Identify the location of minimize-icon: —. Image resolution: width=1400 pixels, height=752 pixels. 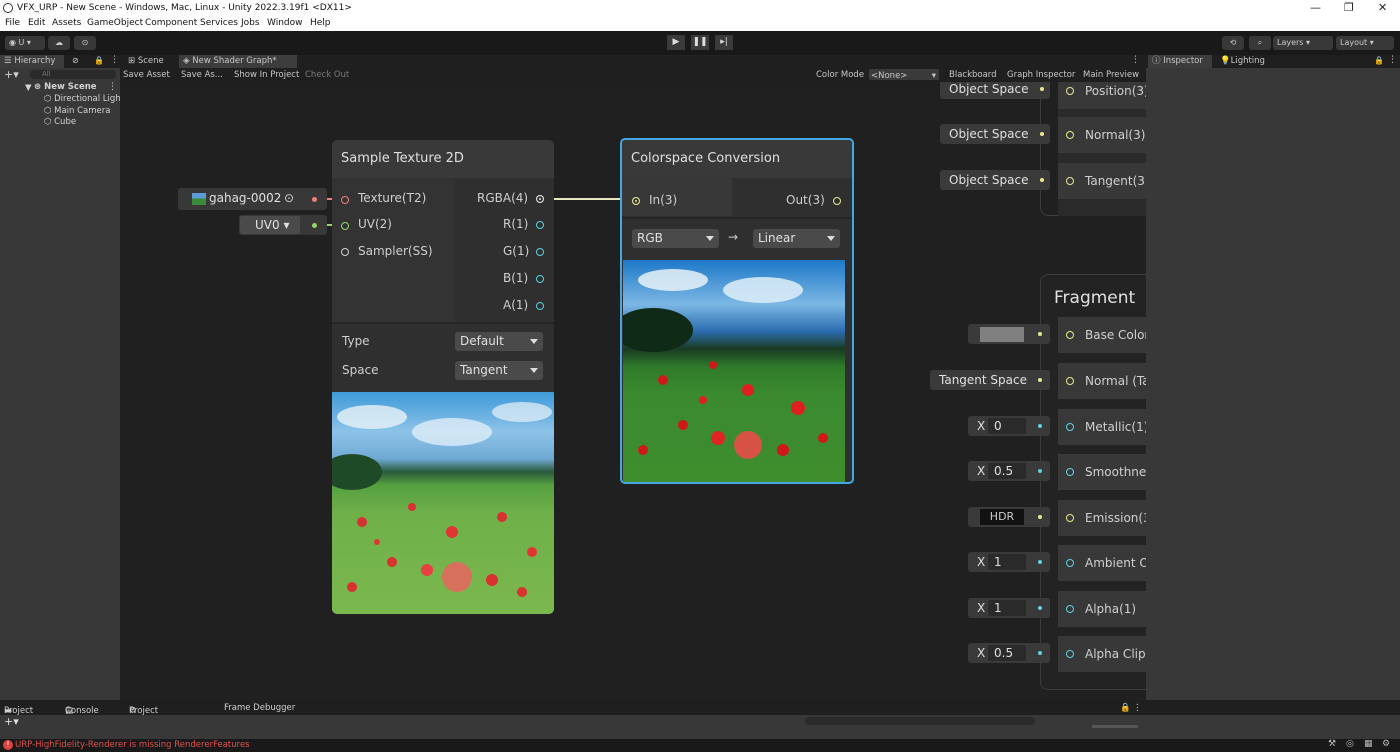
(1315, 7).